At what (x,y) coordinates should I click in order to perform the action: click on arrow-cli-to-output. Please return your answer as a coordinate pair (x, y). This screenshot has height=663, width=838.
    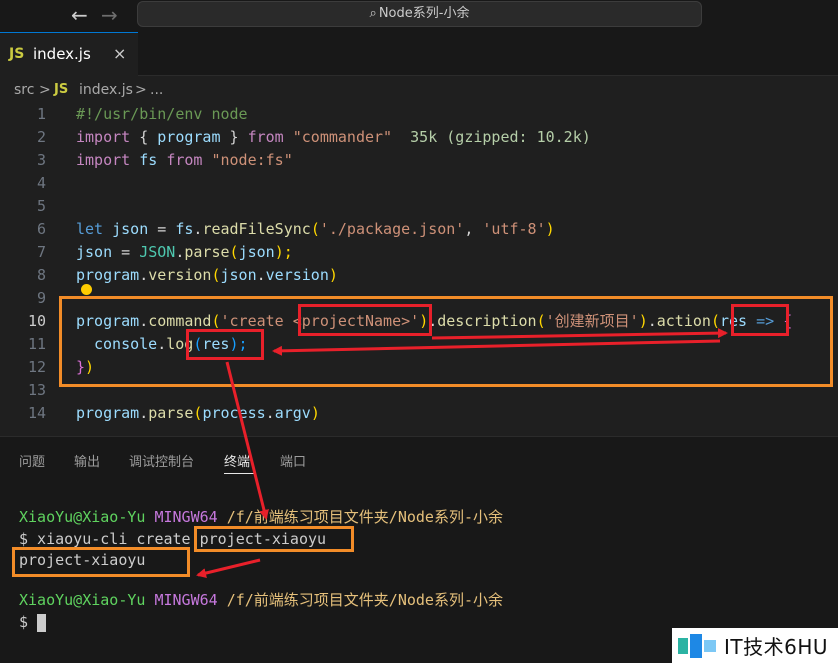
    Looking at the image, I should click on (228, 568).